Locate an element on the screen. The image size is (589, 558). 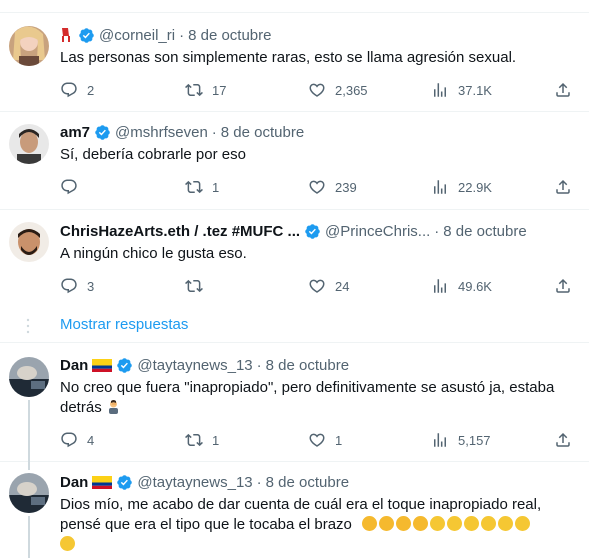
user-handle: @mshrfseven is located at coordinates (161, 132).